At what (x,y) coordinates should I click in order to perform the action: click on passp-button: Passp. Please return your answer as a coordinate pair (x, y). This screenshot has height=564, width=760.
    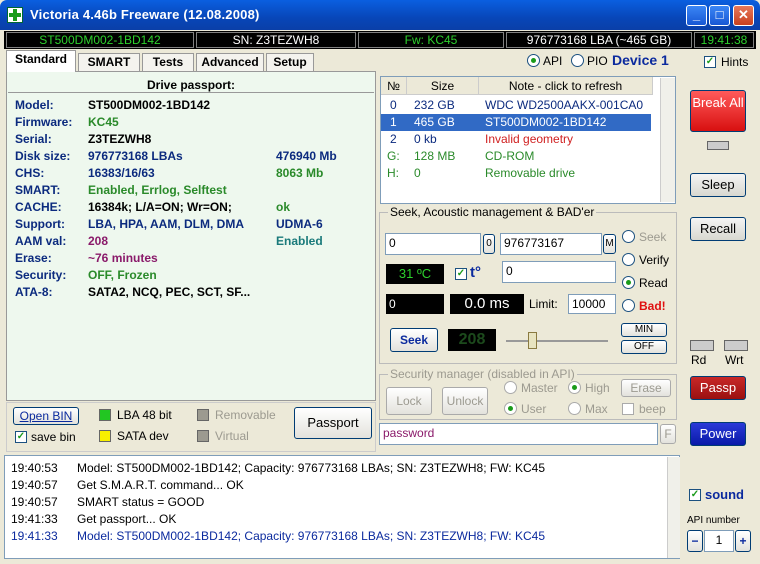
    Looking at the image, I should click on (718, 388).